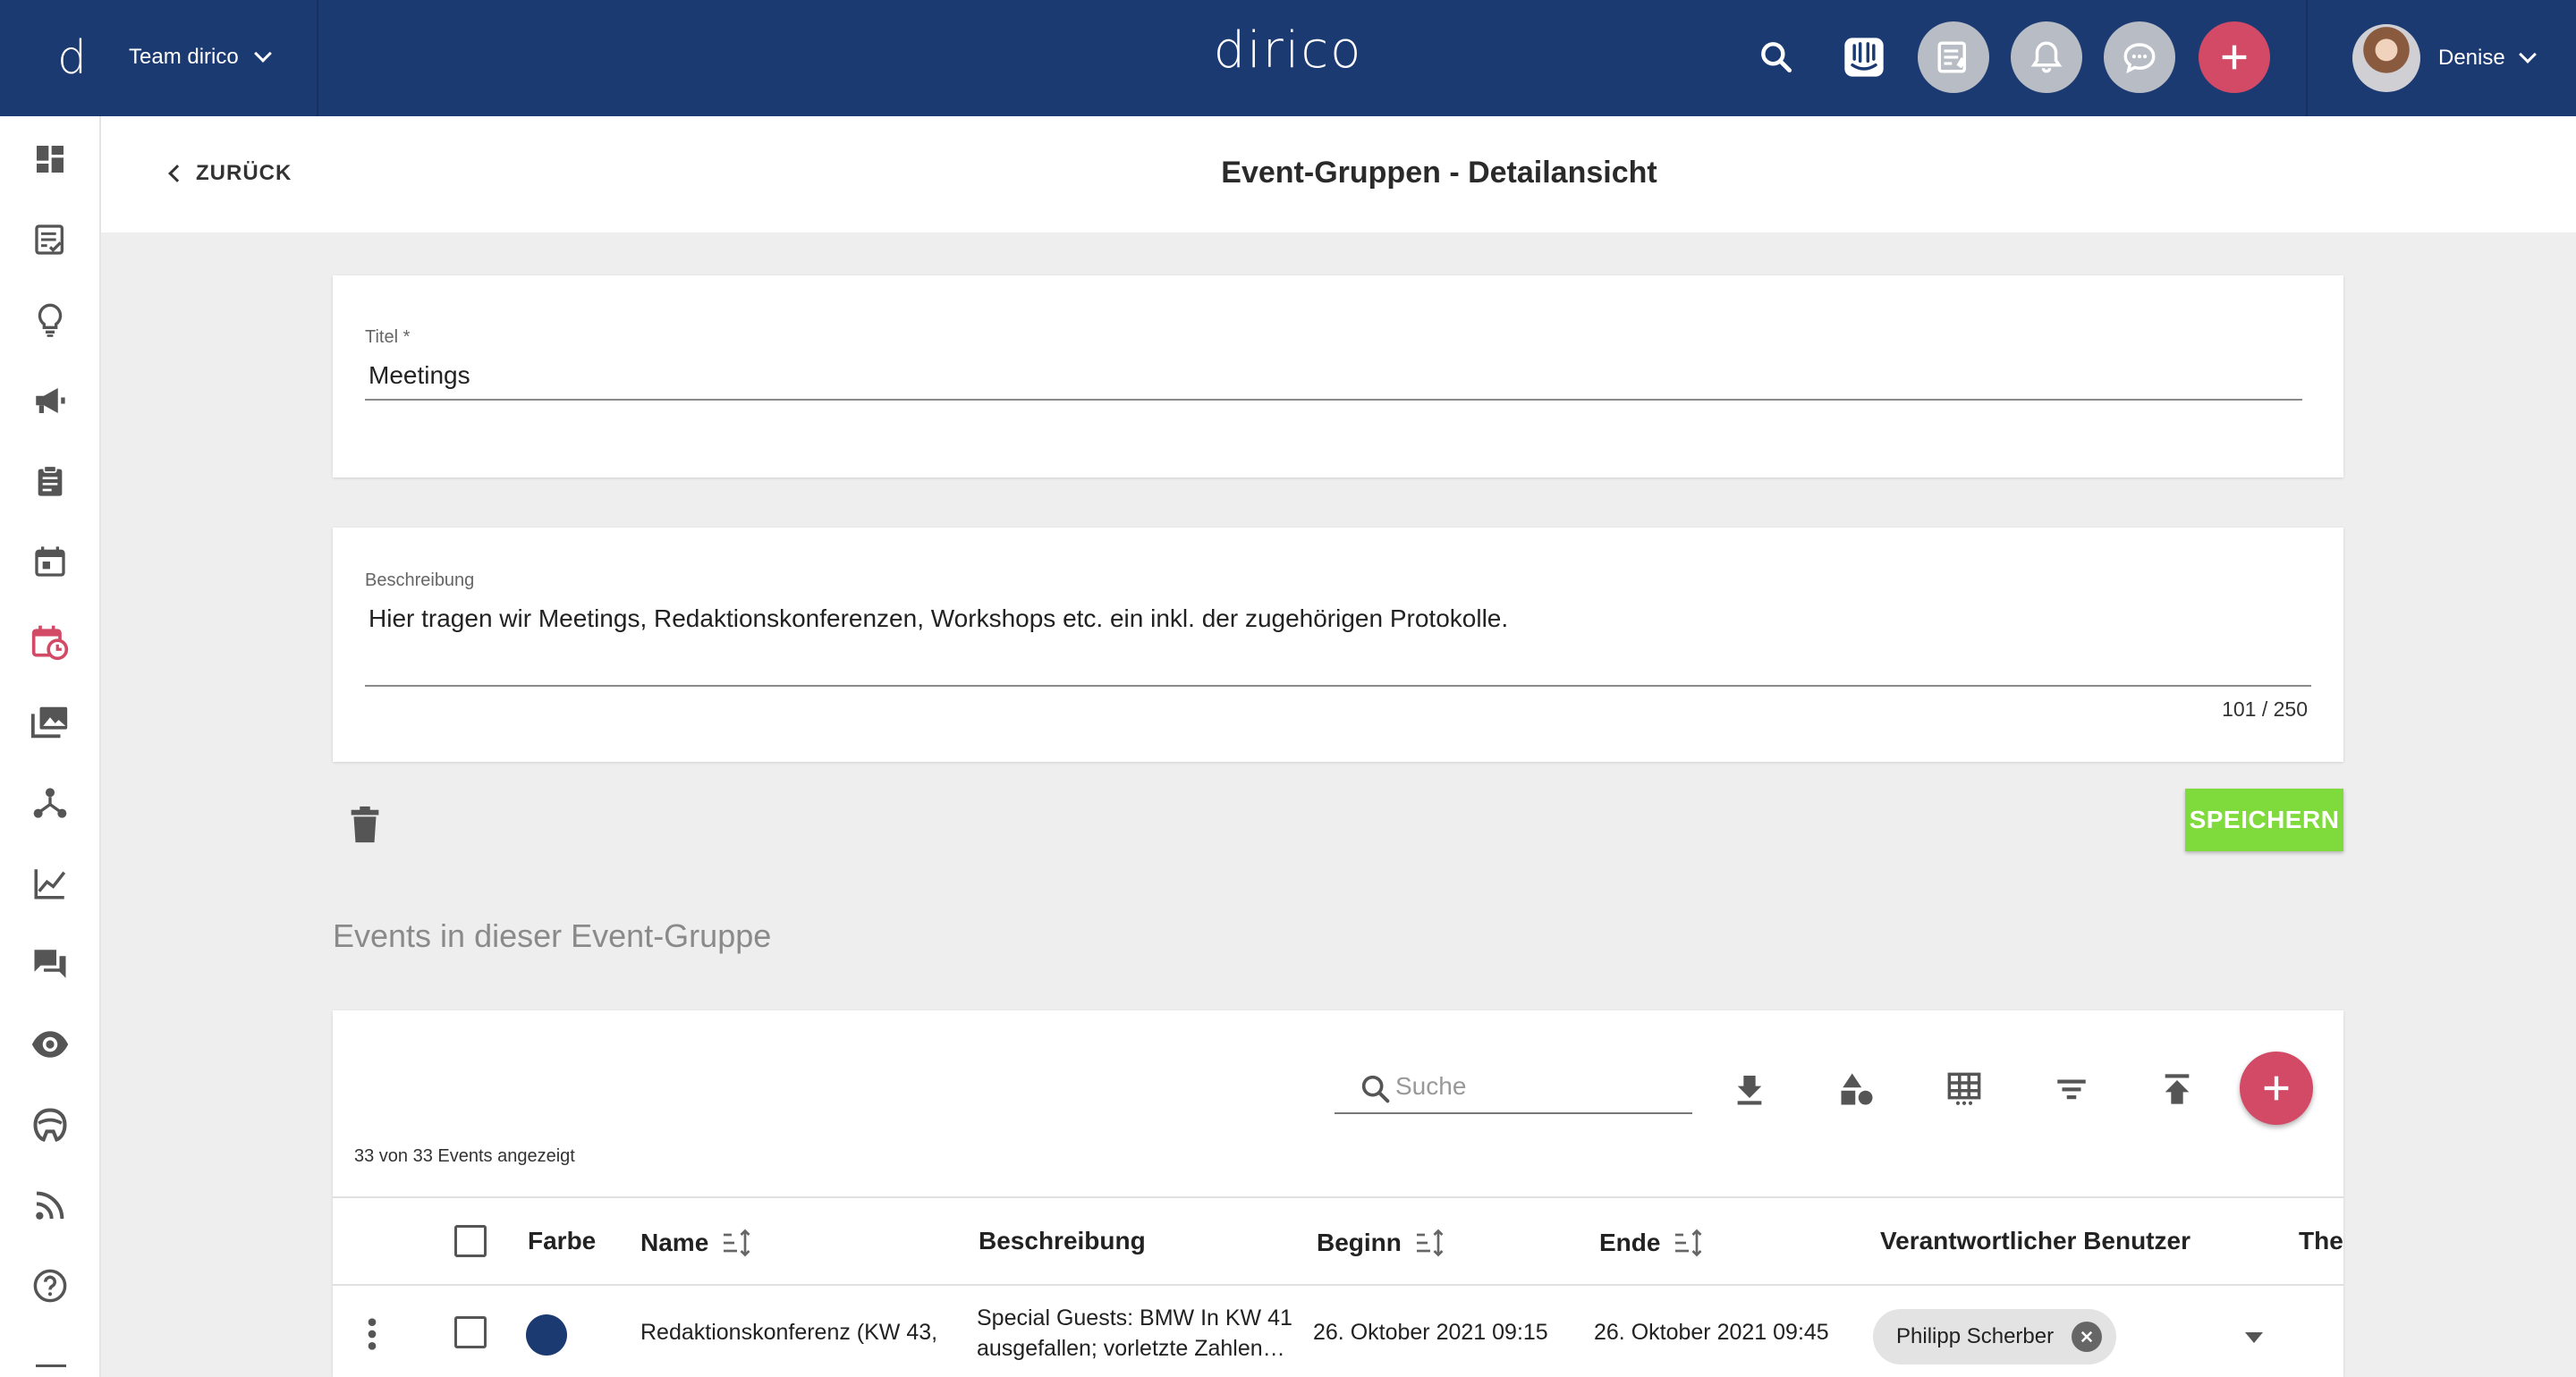  I want to click on clipboard-icon, so click(50, 480).